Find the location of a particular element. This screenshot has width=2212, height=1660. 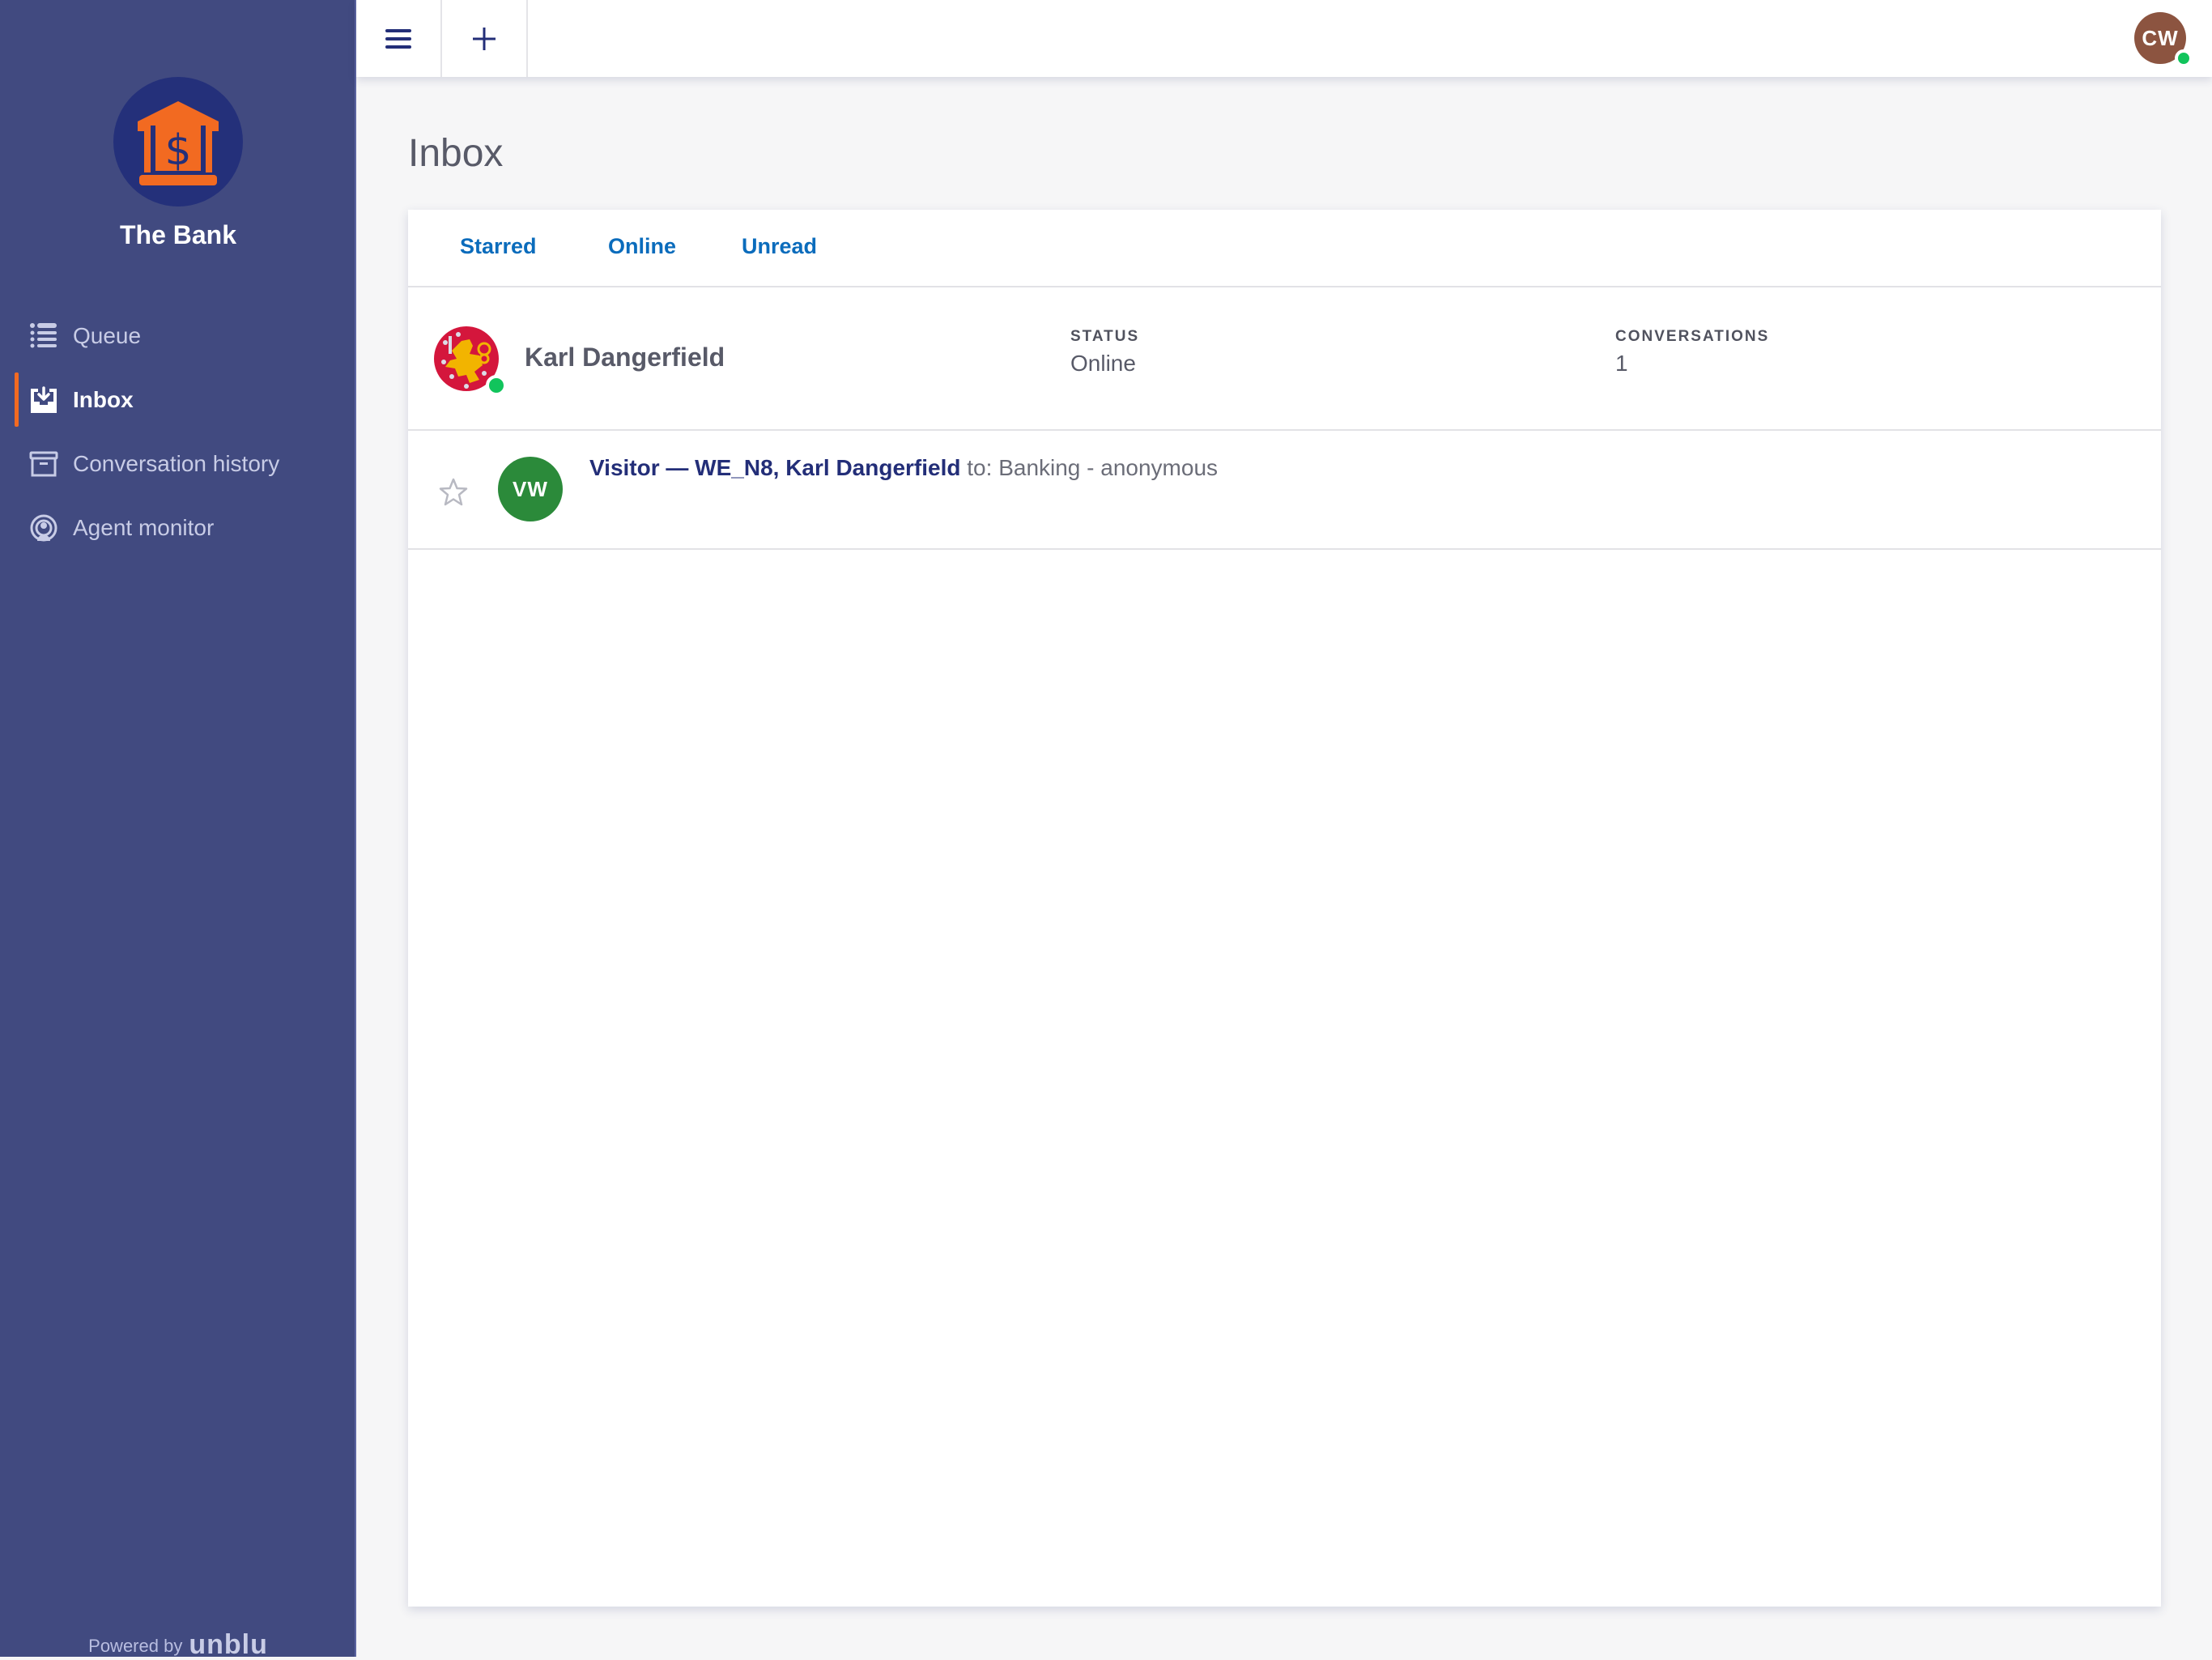

conversations-label: CONVERSATIONS is located at coordinates (1693, 337).